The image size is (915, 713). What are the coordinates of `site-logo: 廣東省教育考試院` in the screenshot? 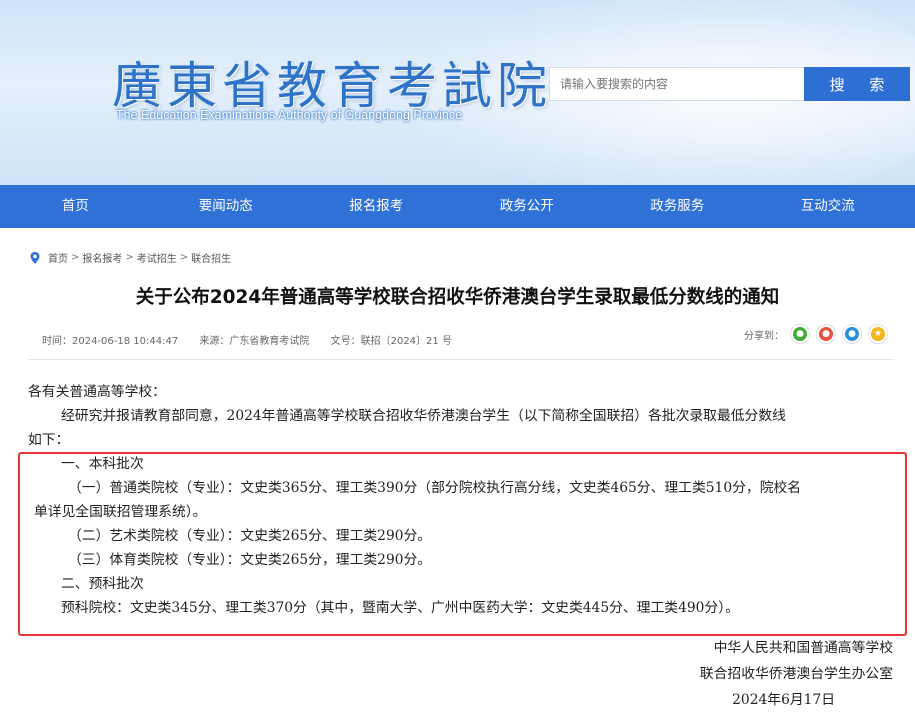 It's located at (332, 80).